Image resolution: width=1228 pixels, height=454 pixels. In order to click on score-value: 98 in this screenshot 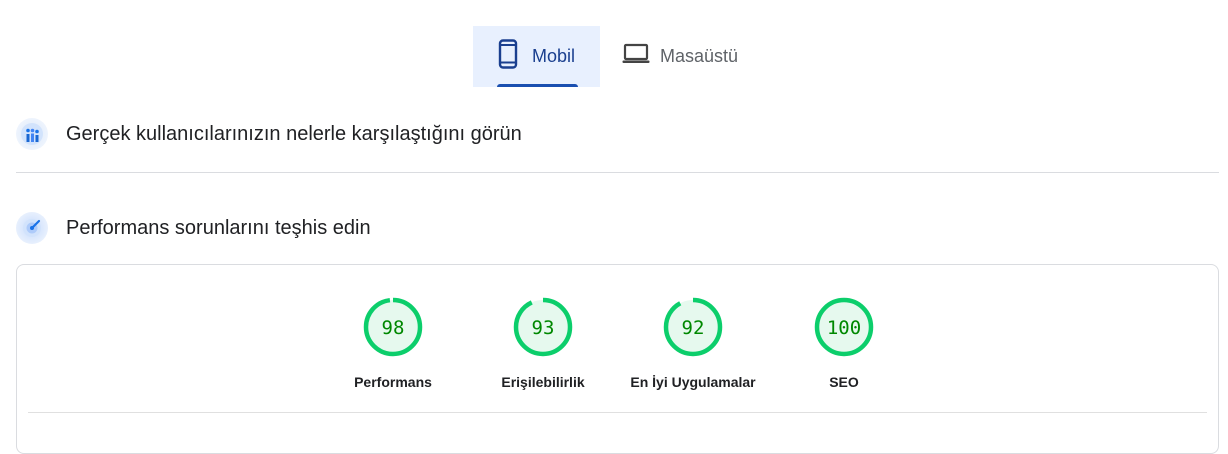, I will do `click(393, 328)`.